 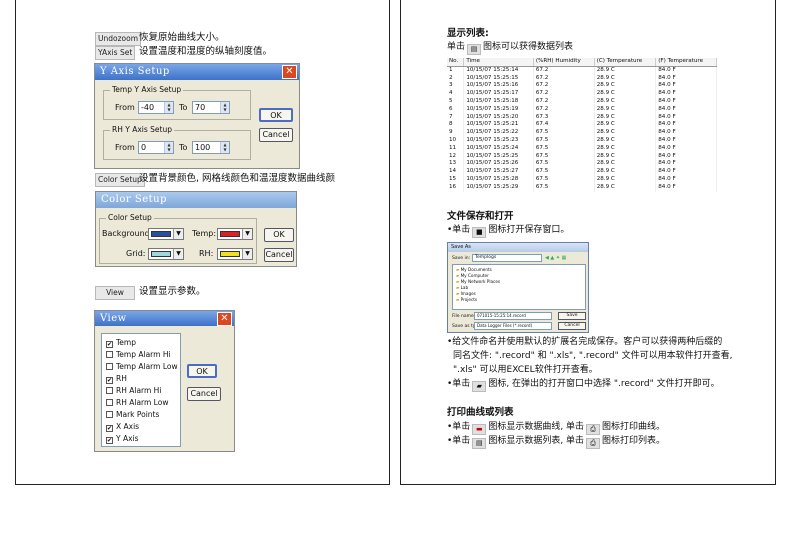 What do you see at coordinates (148, 107) in the screenshot?
I see `temp-from-value: -40` at bounding box center [148, 107].